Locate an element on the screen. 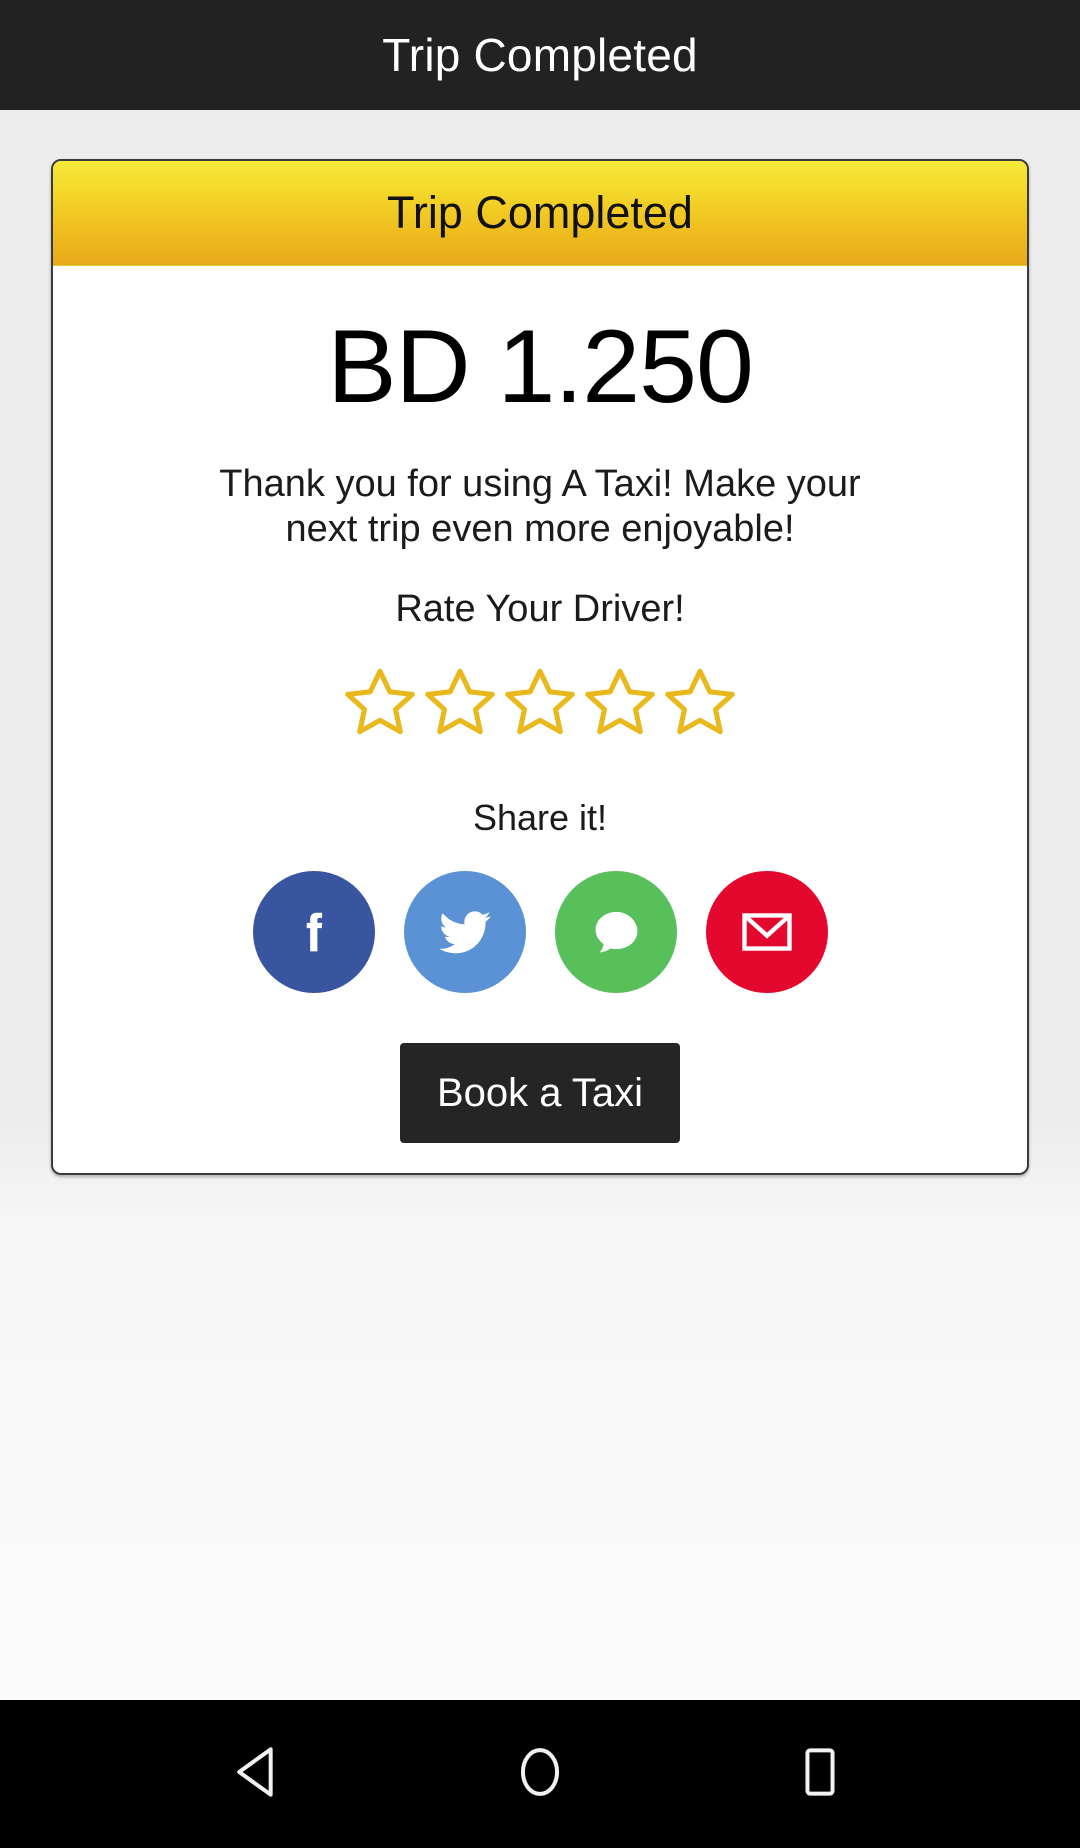 The width and height of the screenshot is (1080, 1848). nav-recents-button is located at coordinates (820, 1774).